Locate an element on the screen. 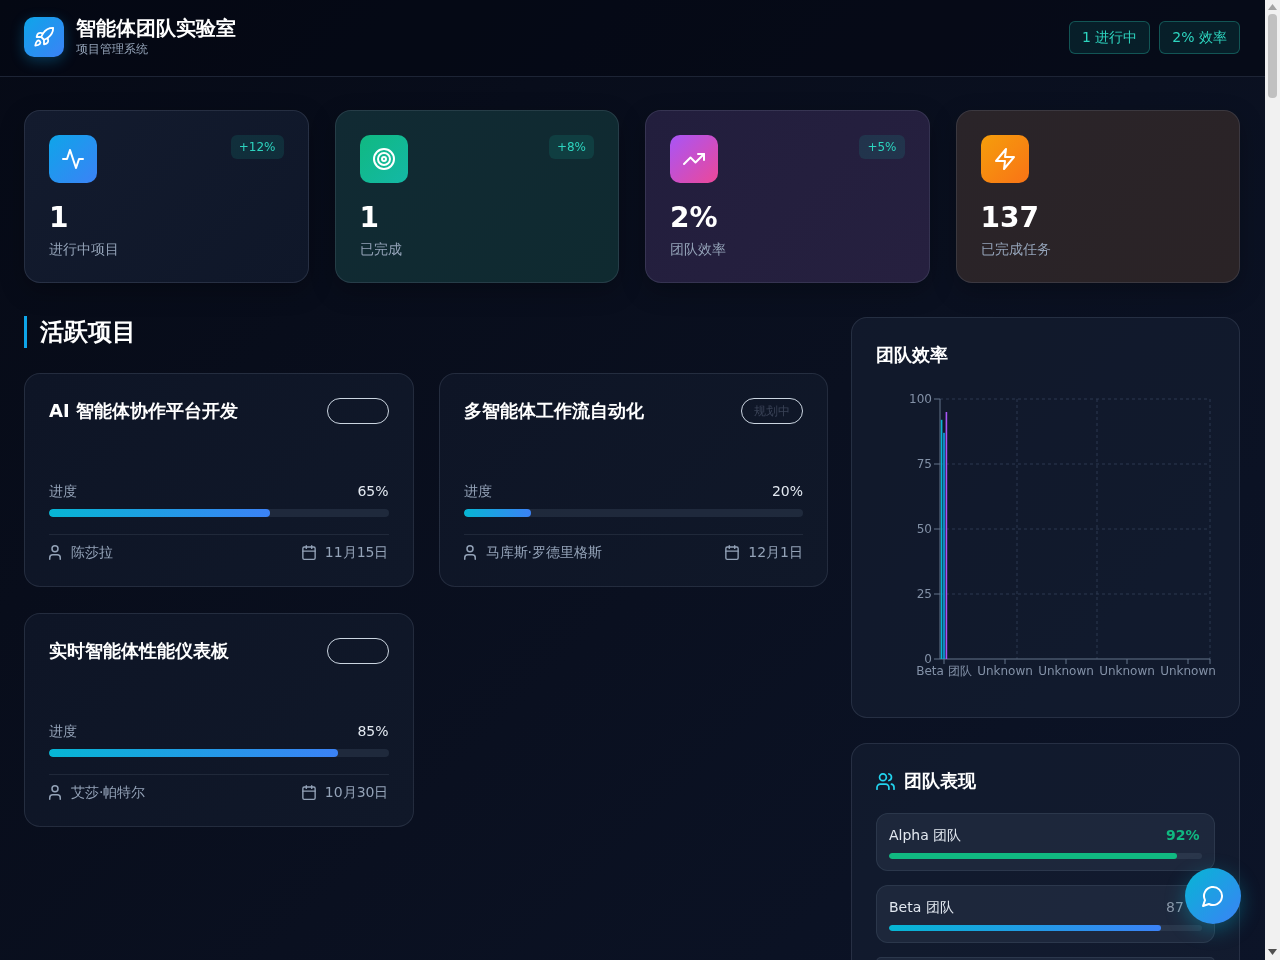 This screenshot has height=960, width=1280. chat-button is located at coordinates (1213, 896).